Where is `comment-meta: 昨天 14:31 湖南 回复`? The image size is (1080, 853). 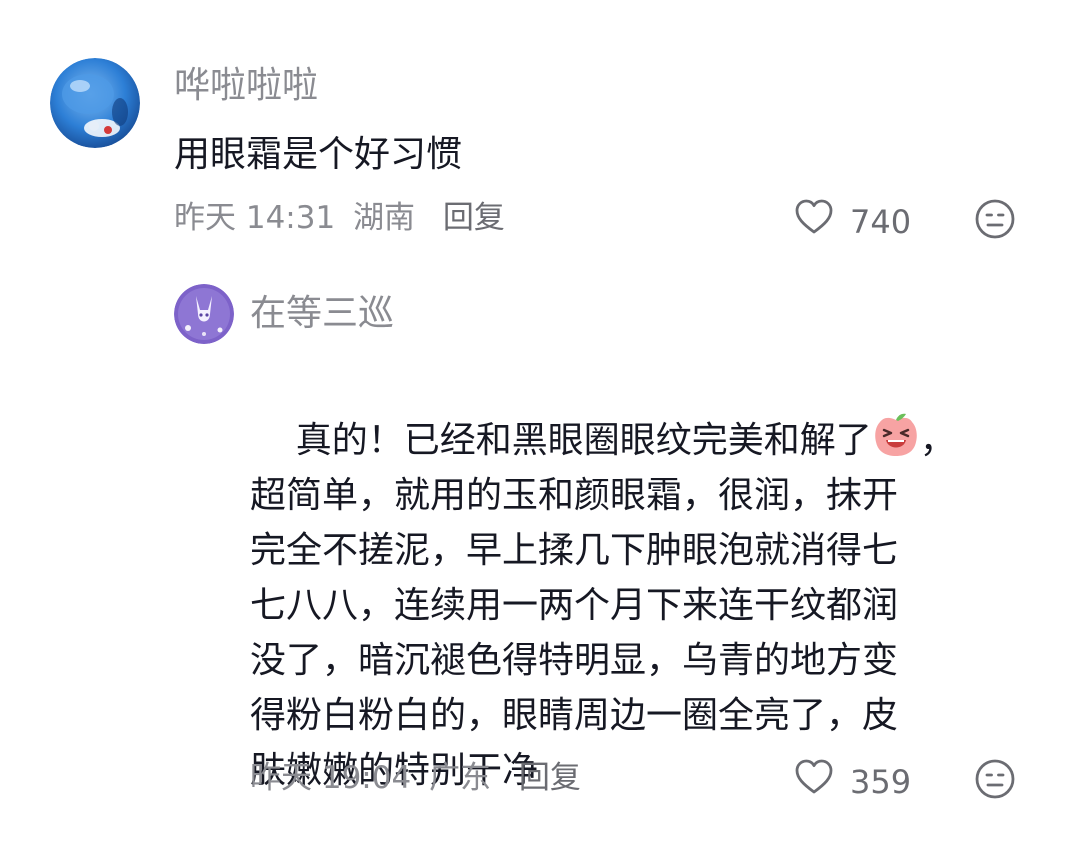 comment-meta: 昨天 14:31 湖南 回复 is located at coordinates (339, 218).